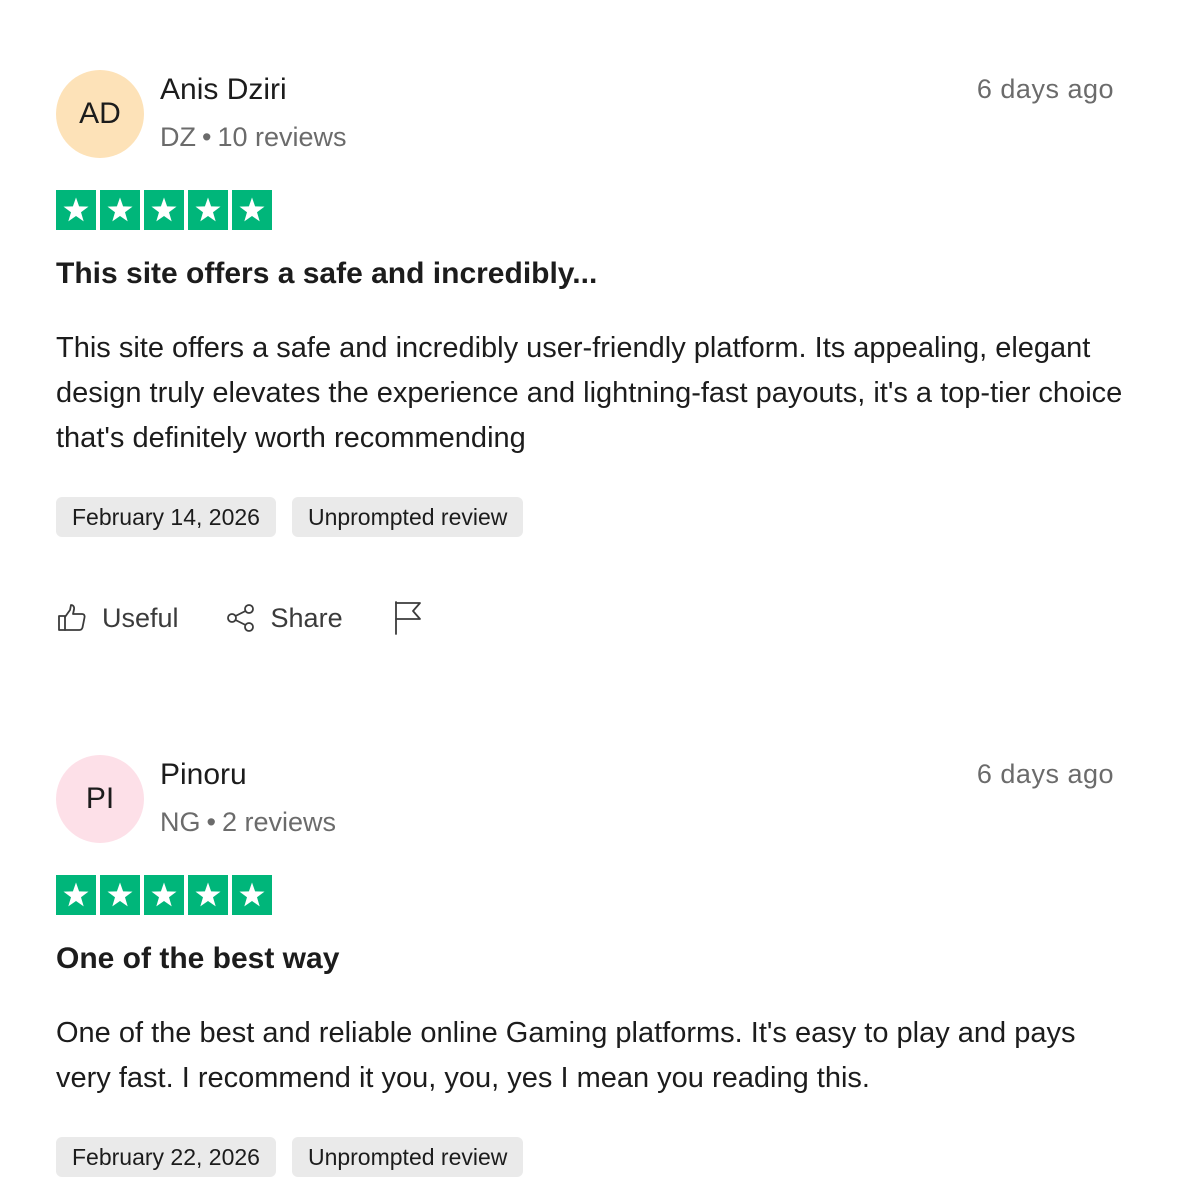 The width and height of the screenshot is (1198, 1198). I want to click on avatar: AD, so click(100, 114).